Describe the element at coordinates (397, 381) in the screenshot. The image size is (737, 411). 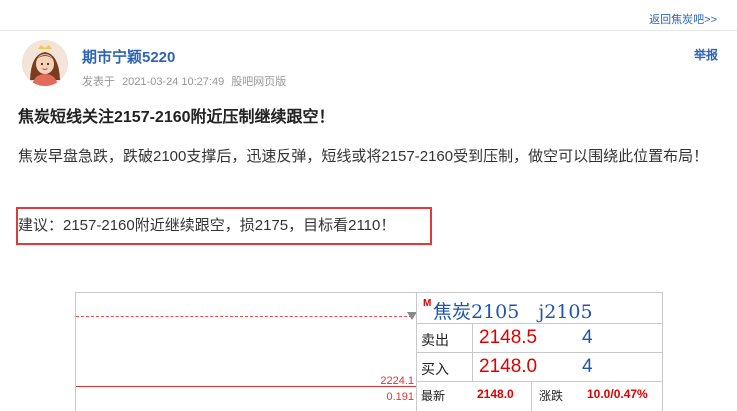
I see `chart-price-label: 2224.1` at that location.